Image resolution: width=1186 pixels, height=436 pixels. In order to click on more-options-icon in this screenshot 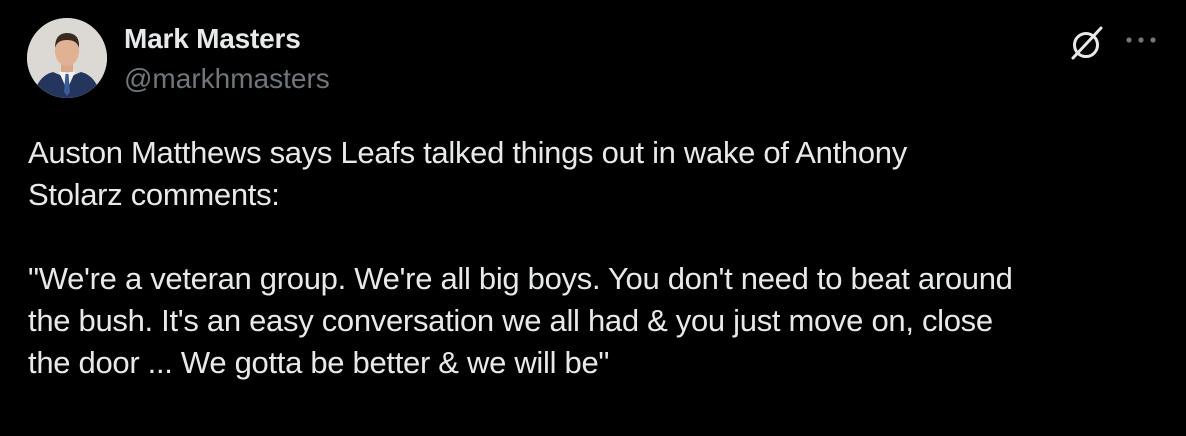, I will do `click(1141, 39)`.